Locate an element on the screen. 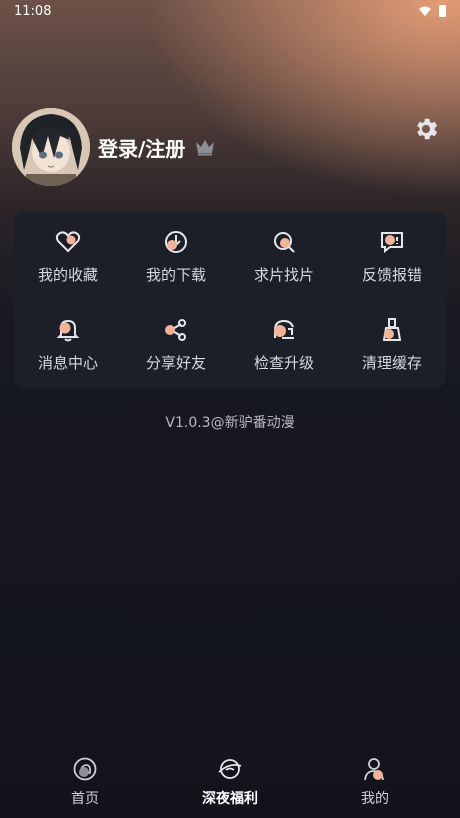 This screenshot has width=460, height=818. tab-home: 首页 is located at coordinates (85, 786).